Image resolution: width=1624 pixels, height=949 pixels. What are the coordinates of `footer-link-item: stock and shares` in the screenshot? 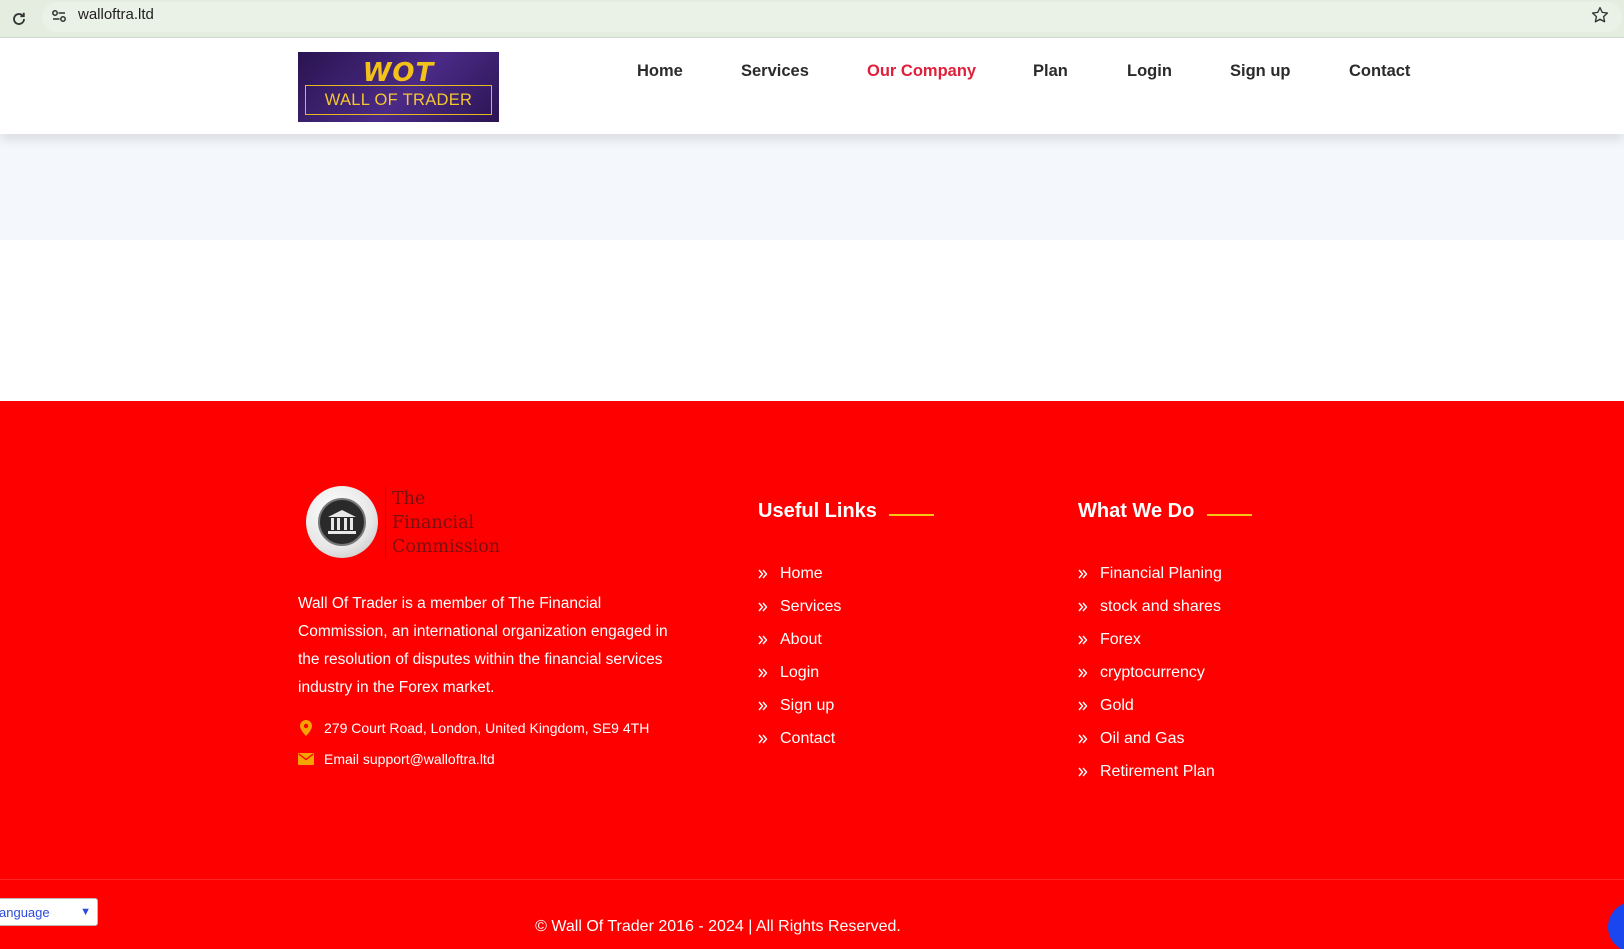 It's located at (1150, 606).